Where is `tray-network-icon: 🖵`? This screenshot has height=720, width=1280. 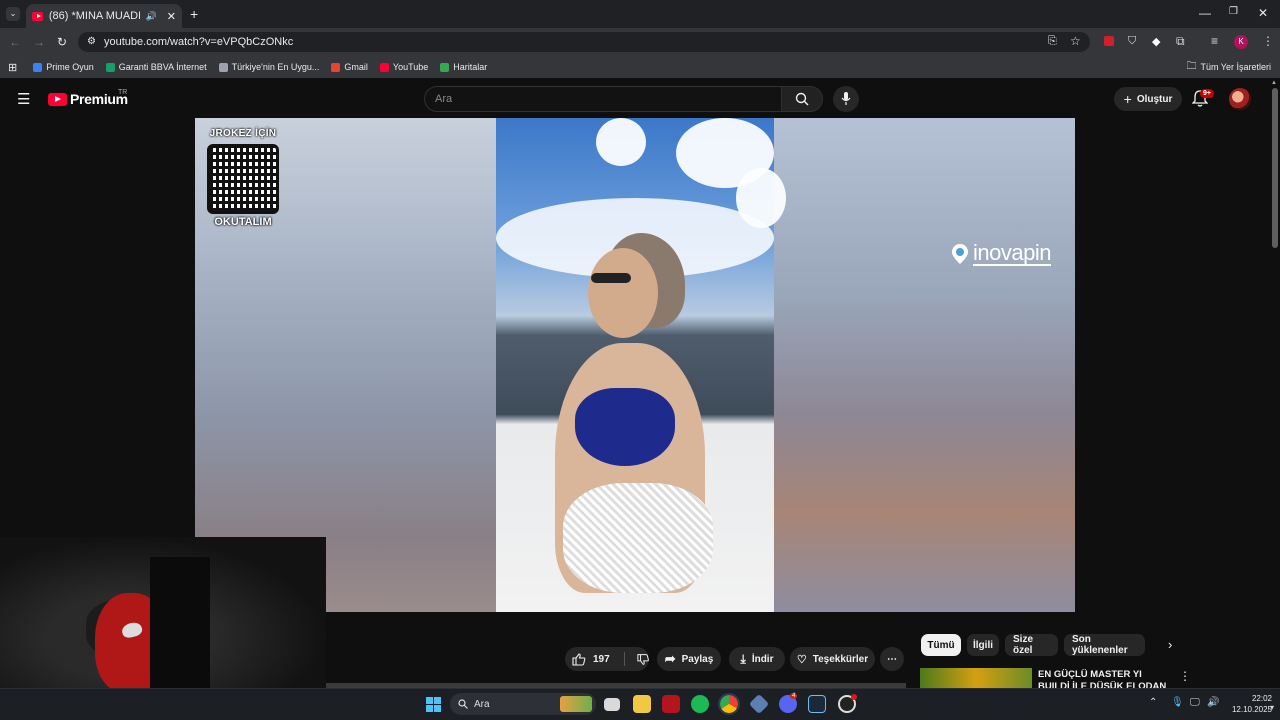 tray-network-icon: 🖵 is located at coordinates (1195, 702).